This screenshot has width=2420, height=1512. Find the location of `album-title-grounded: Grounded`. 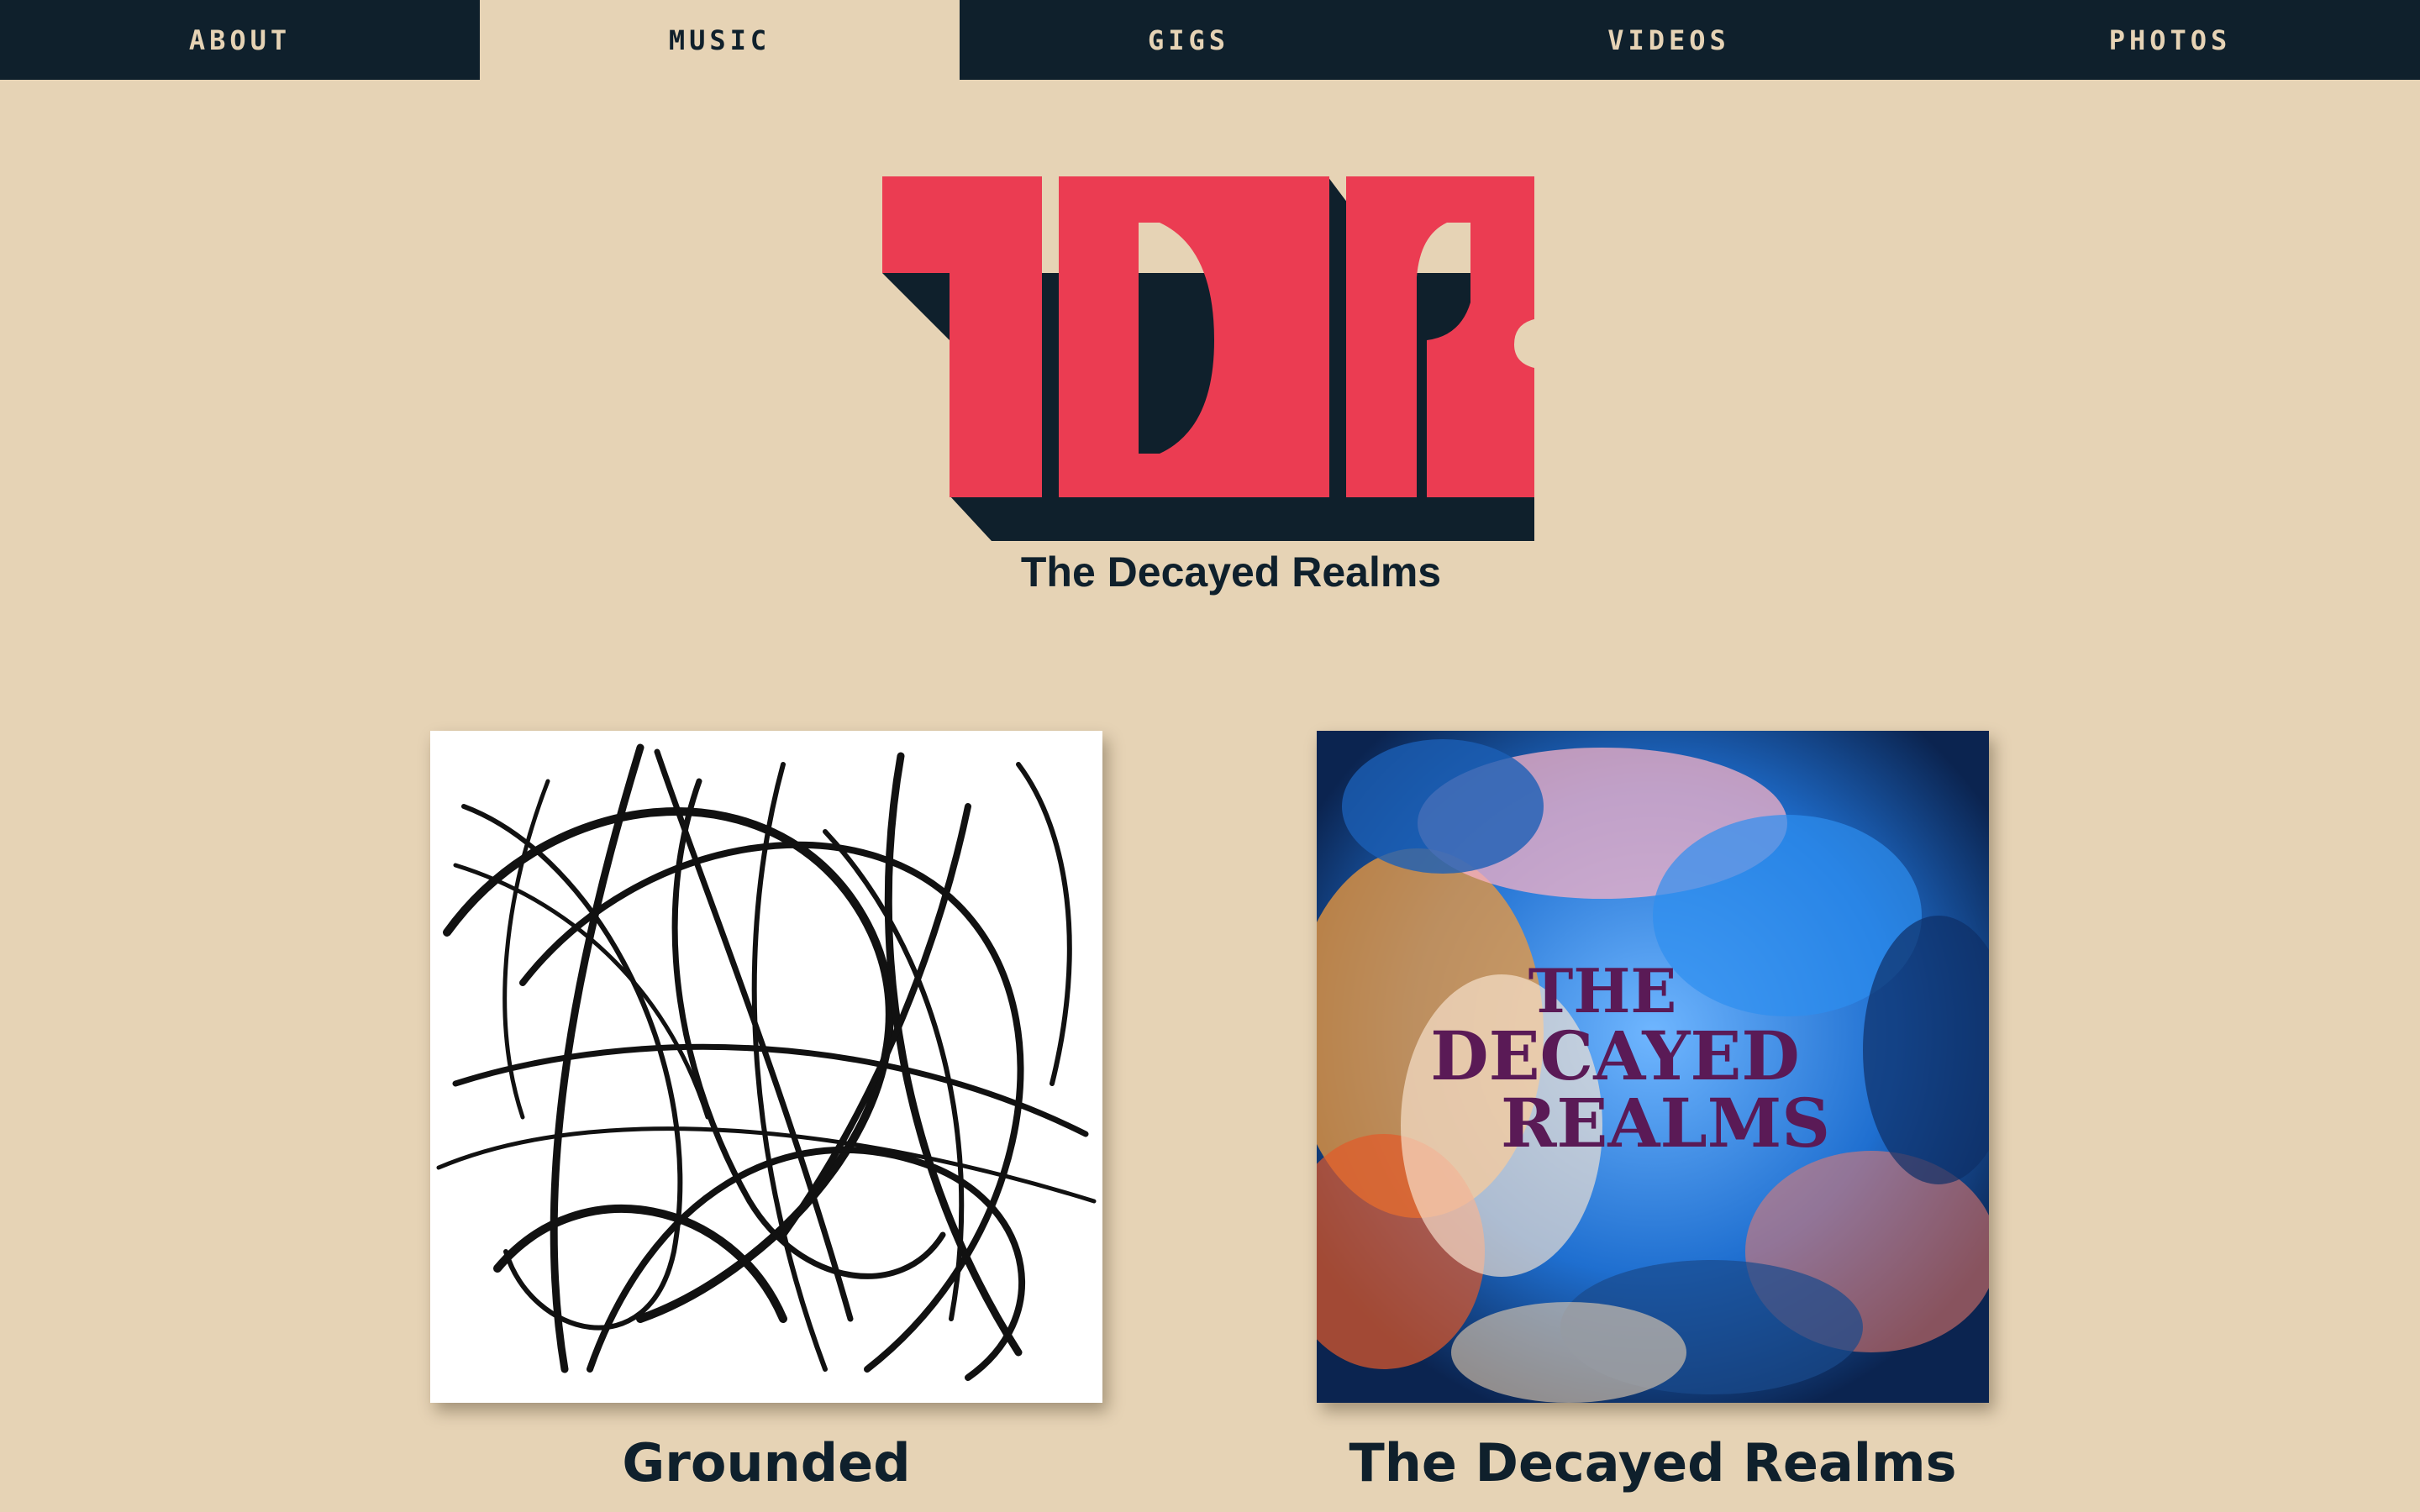

album-title-grounded: Grounded is located at coordinates (766, 1463).